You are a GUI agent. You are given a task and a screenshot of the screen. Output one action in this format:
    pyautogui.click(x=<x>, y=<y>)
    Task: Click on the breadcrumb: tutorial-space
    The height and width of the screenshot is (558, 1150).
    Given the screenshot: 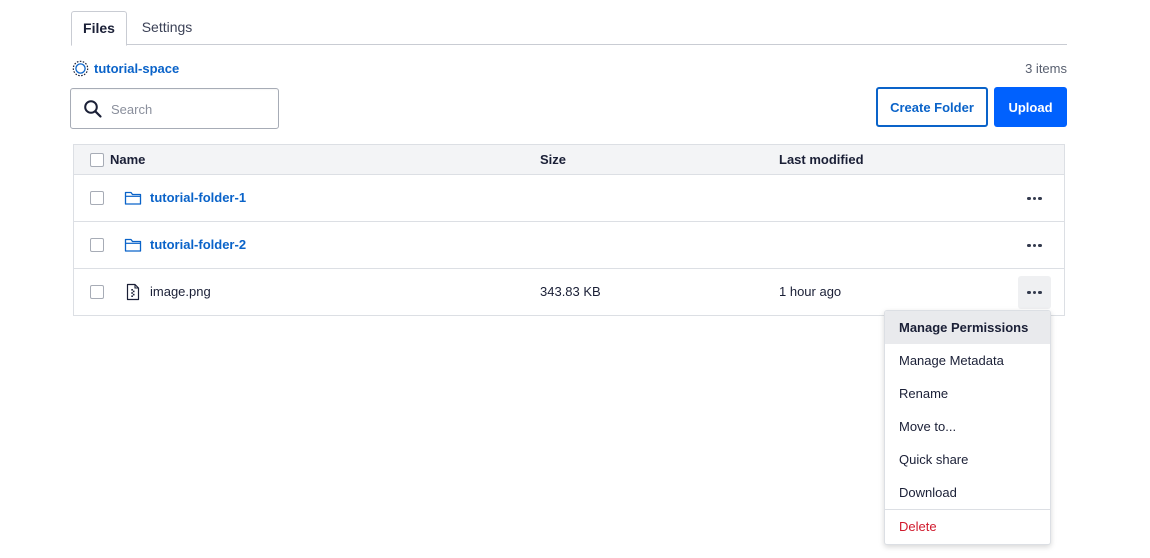 What is the action you would take?
    pyautogui.click(x=125, y=68)
    